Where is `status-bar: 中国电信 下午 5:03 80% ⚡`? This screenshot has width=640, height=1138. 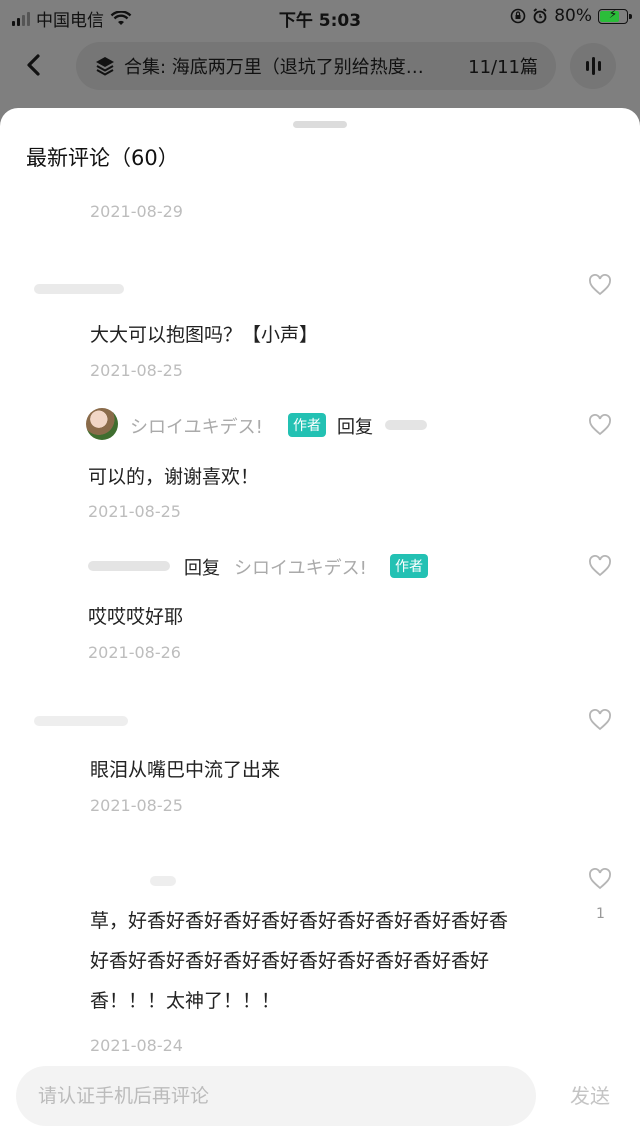 status-bar: 中国电信 下午 5:03 80% ⚡ is located at coordinates (320, 17).